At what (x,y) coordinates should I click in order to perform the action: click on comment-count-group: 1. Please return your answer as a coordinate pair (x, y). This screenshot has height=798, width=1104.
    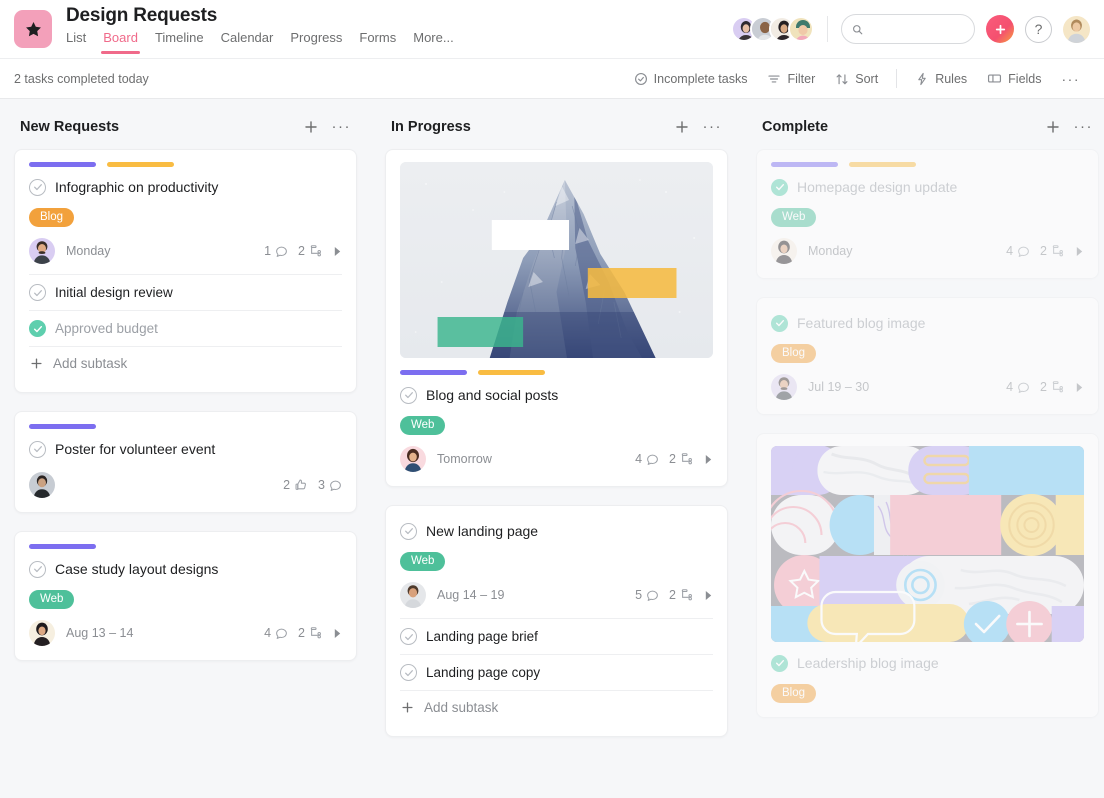
    Looking at the image, I should click on (276, 251).